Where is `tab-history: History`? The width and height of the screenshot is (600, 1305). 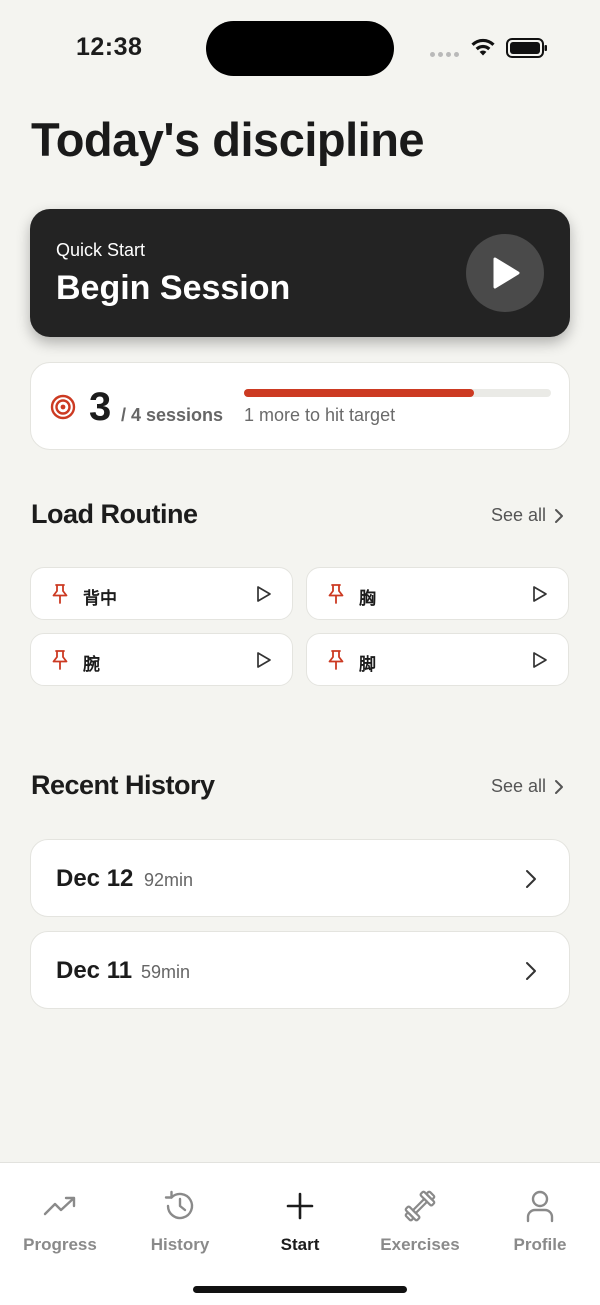 tab-history: History is located at coordinates (180, 1232).